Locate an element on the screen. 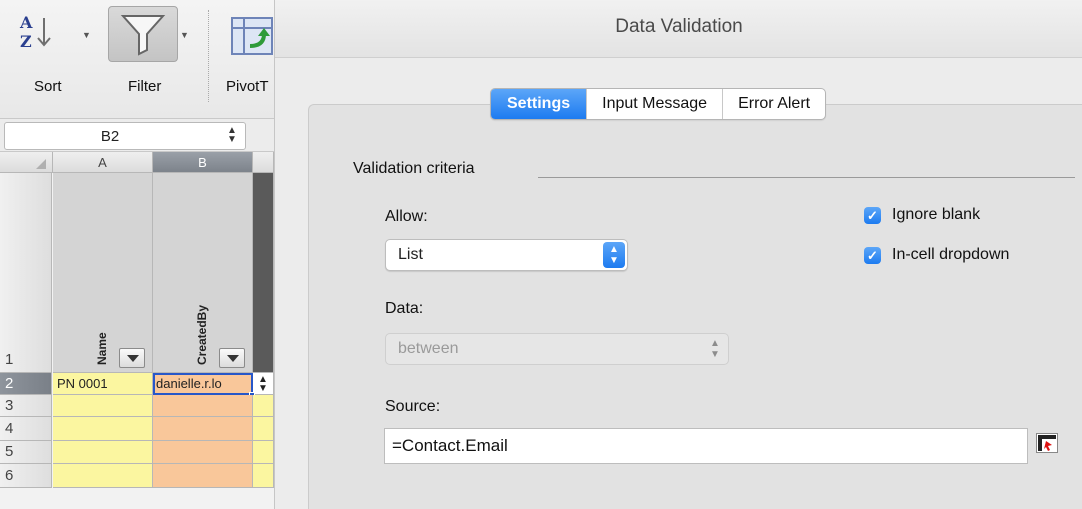 This screenshot has height=509, width=1082. ribbon-separator is located at coordinates (208, 56).